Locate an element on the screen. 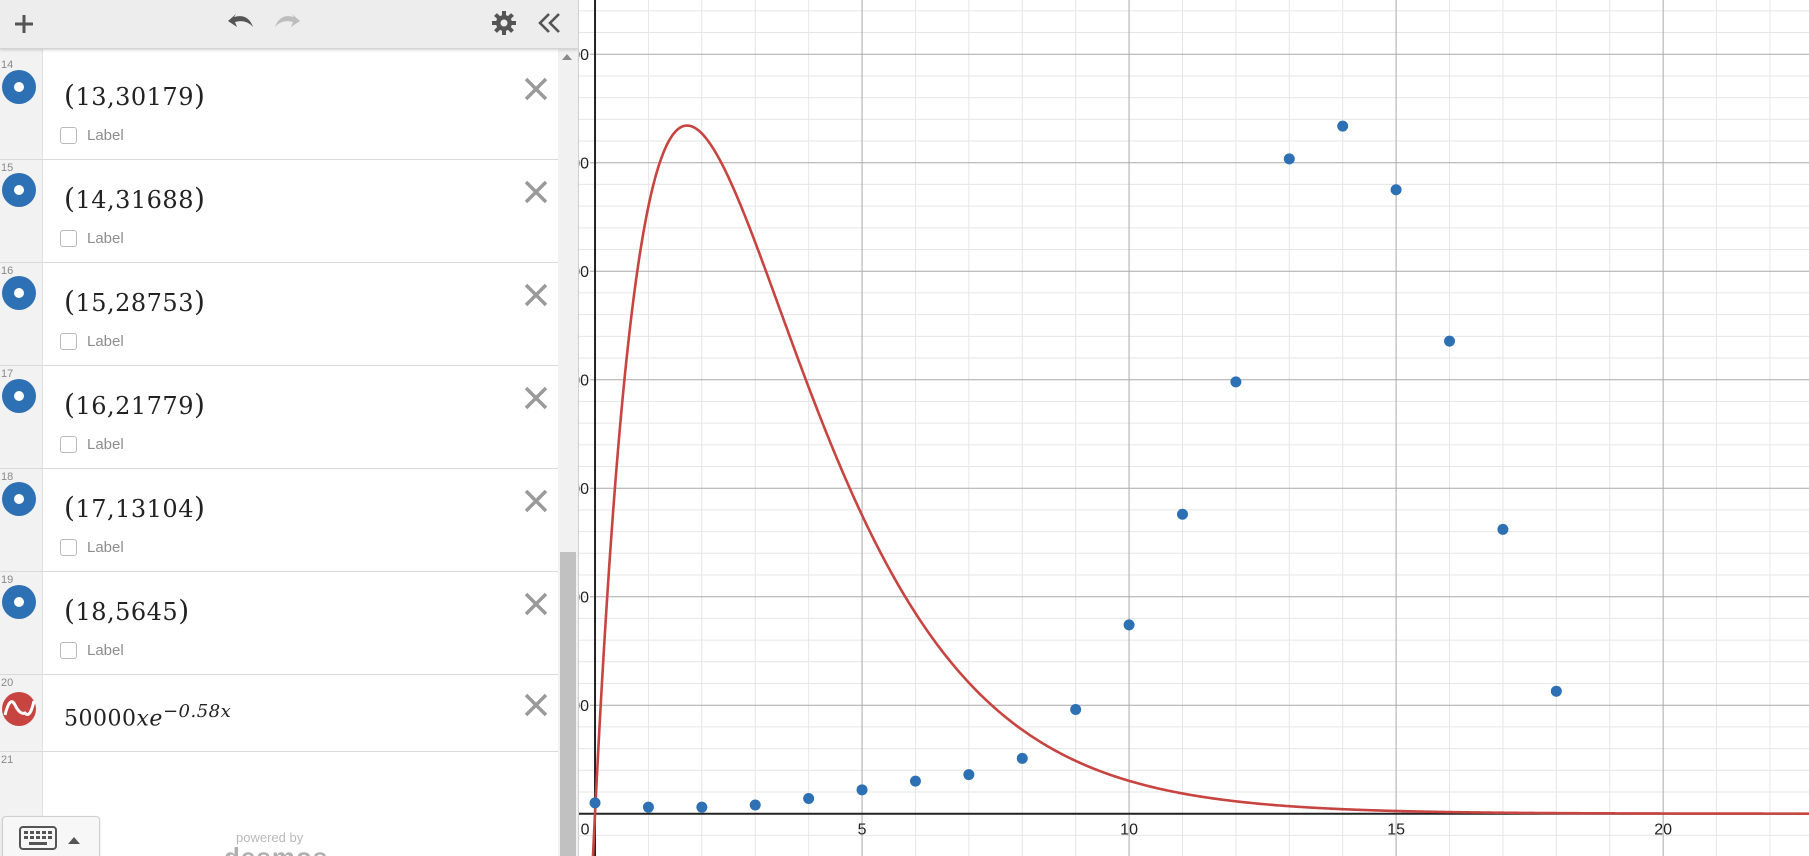  desmos-logo: desmos is located at coordinates (276, 849).